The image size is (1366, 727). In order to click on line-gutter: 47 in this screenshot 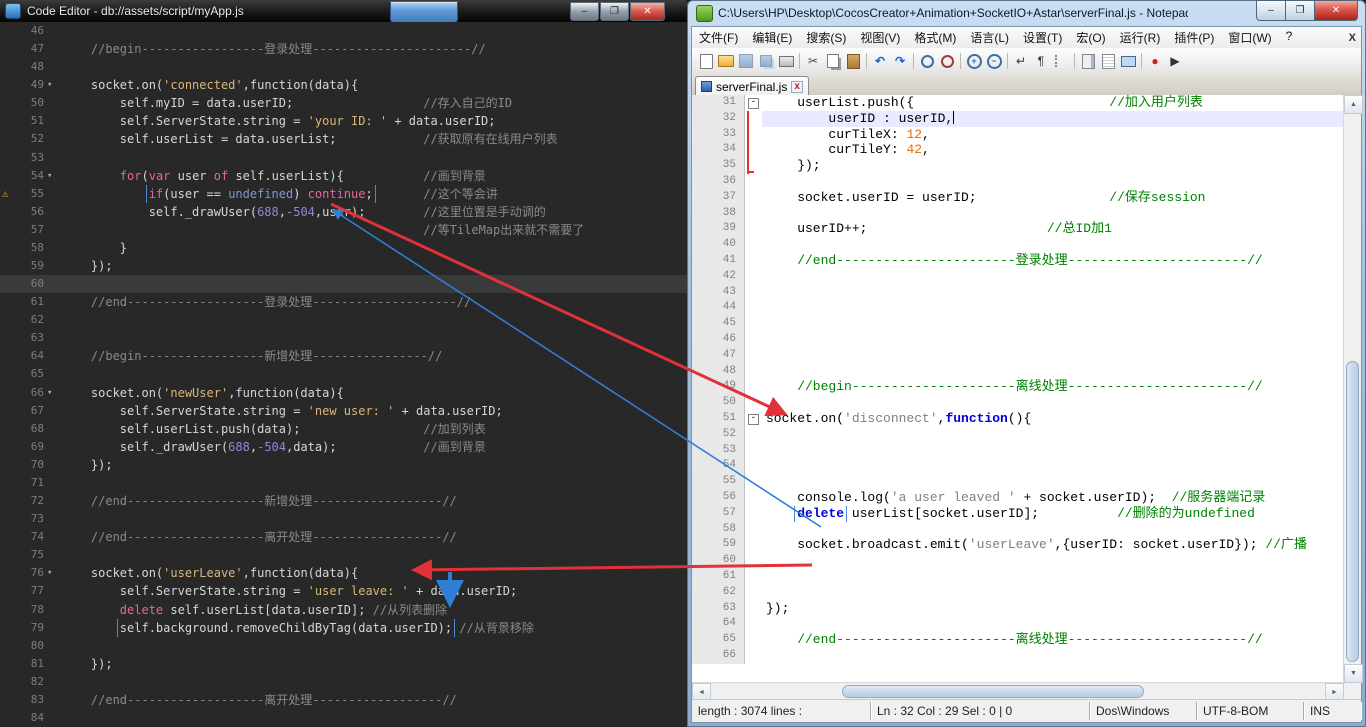, I will do `click(31, 49)`.